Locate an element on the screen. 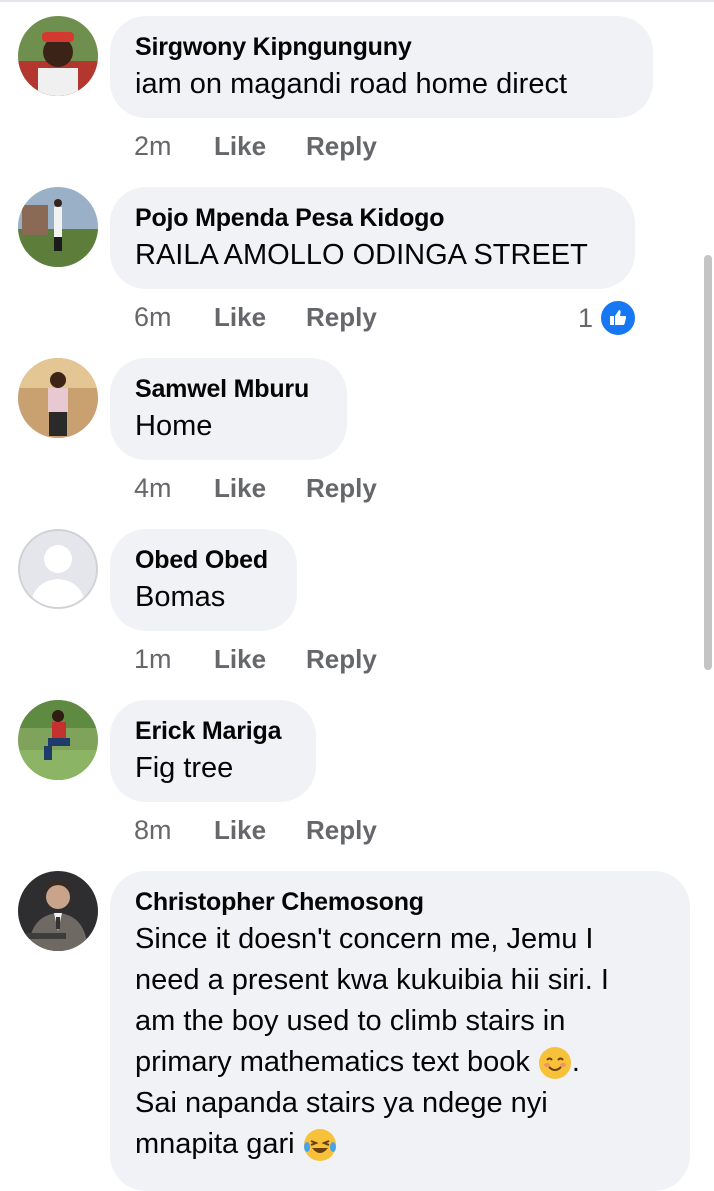  comment-time: 8m is located at coordinates (174, 830).